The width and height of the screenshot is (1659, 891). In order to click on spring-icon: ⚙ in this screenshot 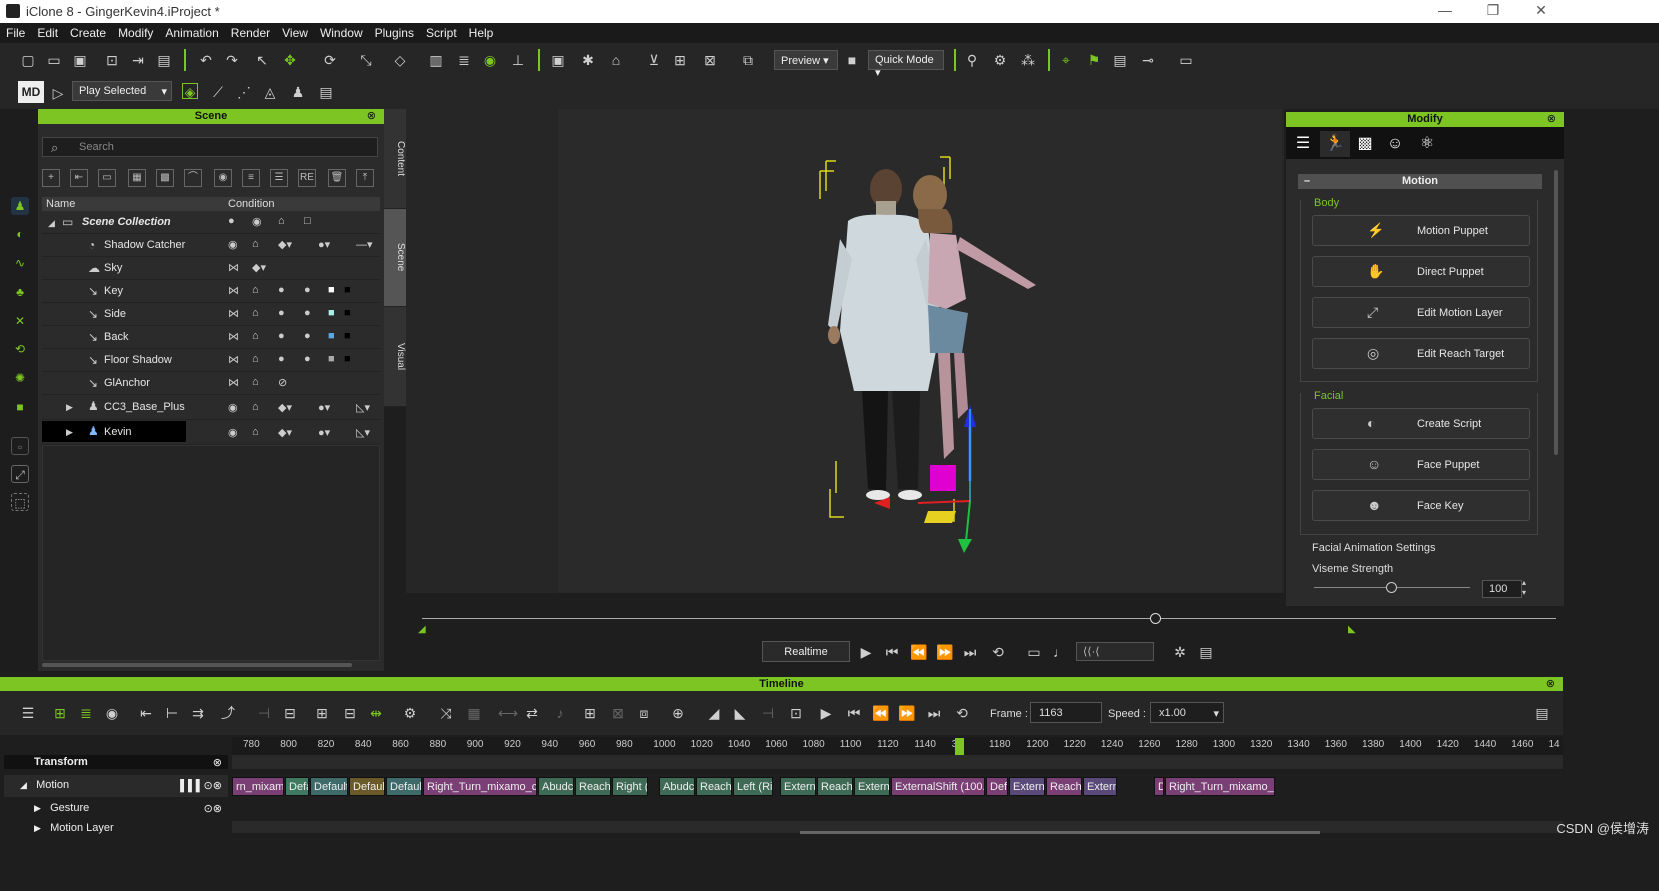, I will do `click(1000, 60)`.